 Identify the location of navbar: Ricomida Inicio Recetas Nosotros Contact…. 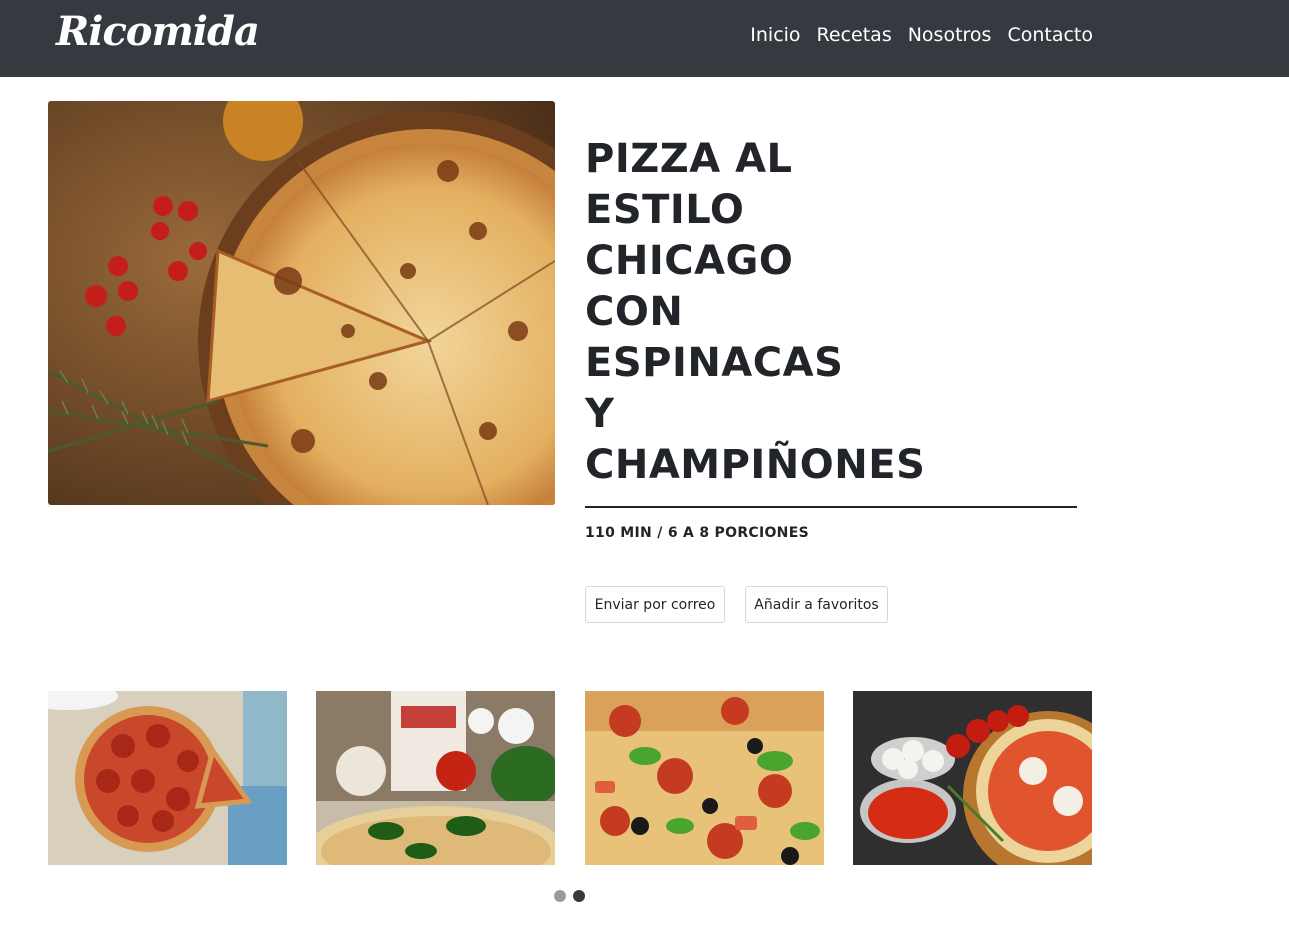
(644, 38).